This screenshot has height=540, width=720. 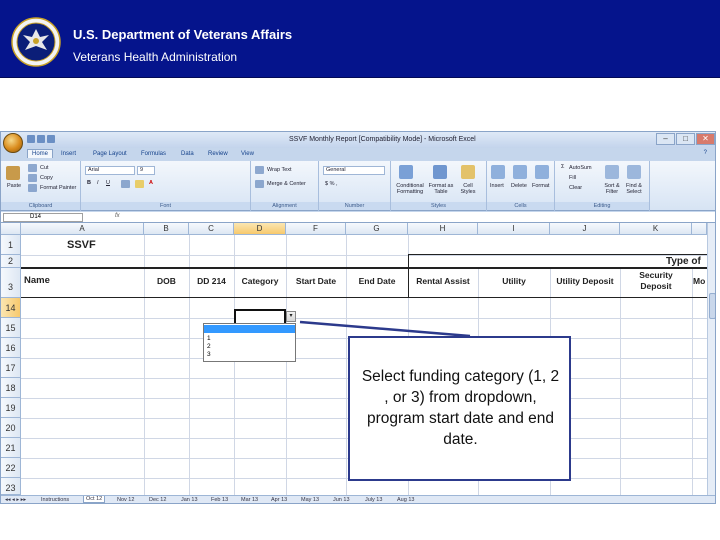 I want to click on fill-label: Fill, so click(x=572, y=178).